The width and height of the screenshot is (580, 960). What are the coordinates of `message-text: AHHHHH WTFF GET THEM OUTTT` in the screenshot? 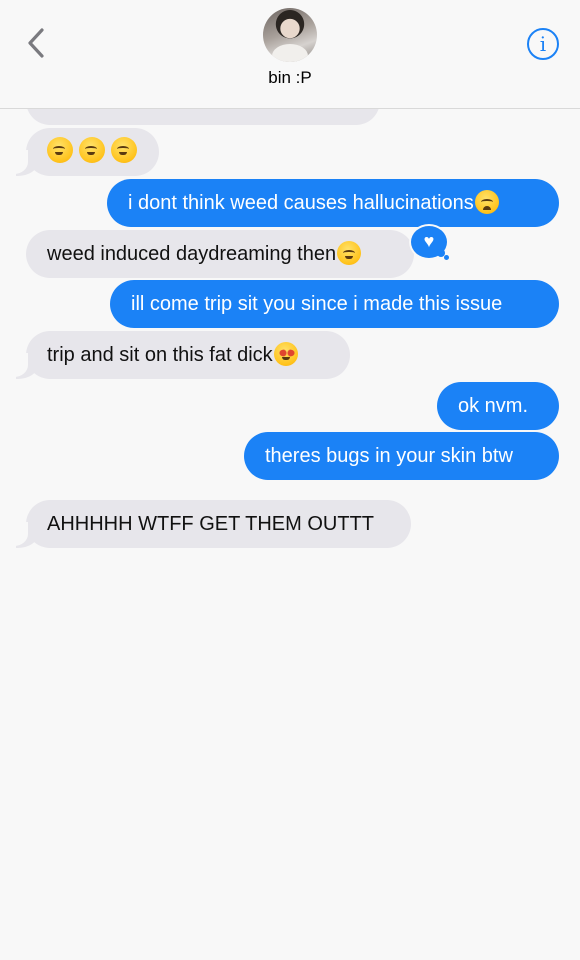 It's located at (211, 524).